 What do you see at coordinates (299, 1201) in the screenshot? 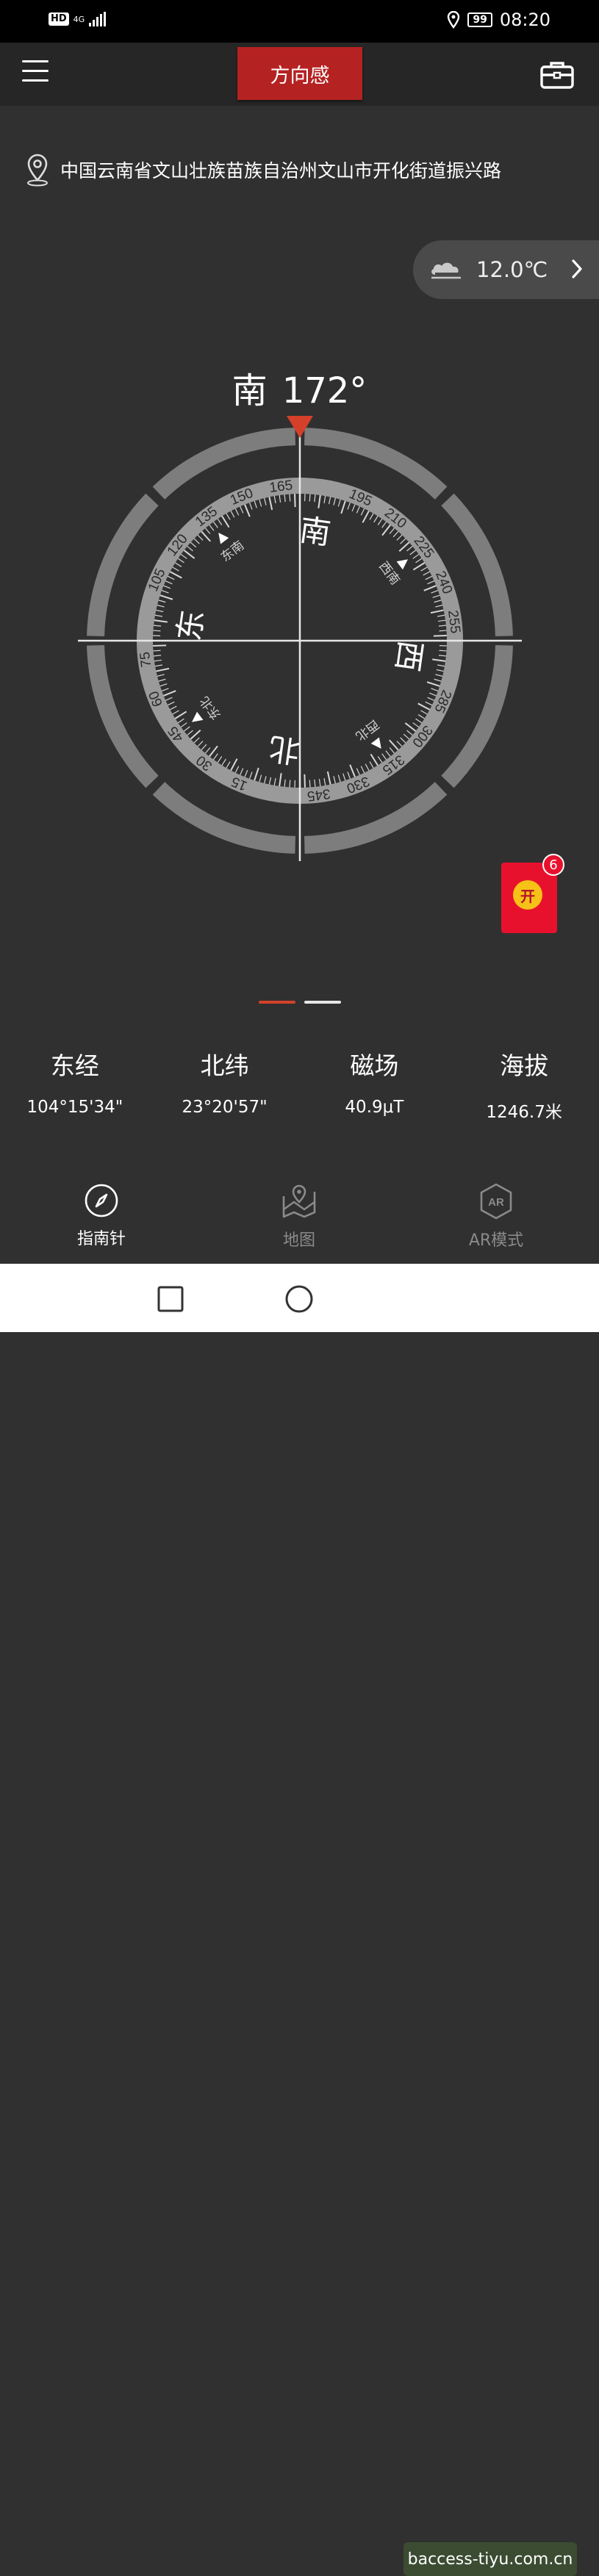
I see `map-icon` at bounding box center [299, 1201].